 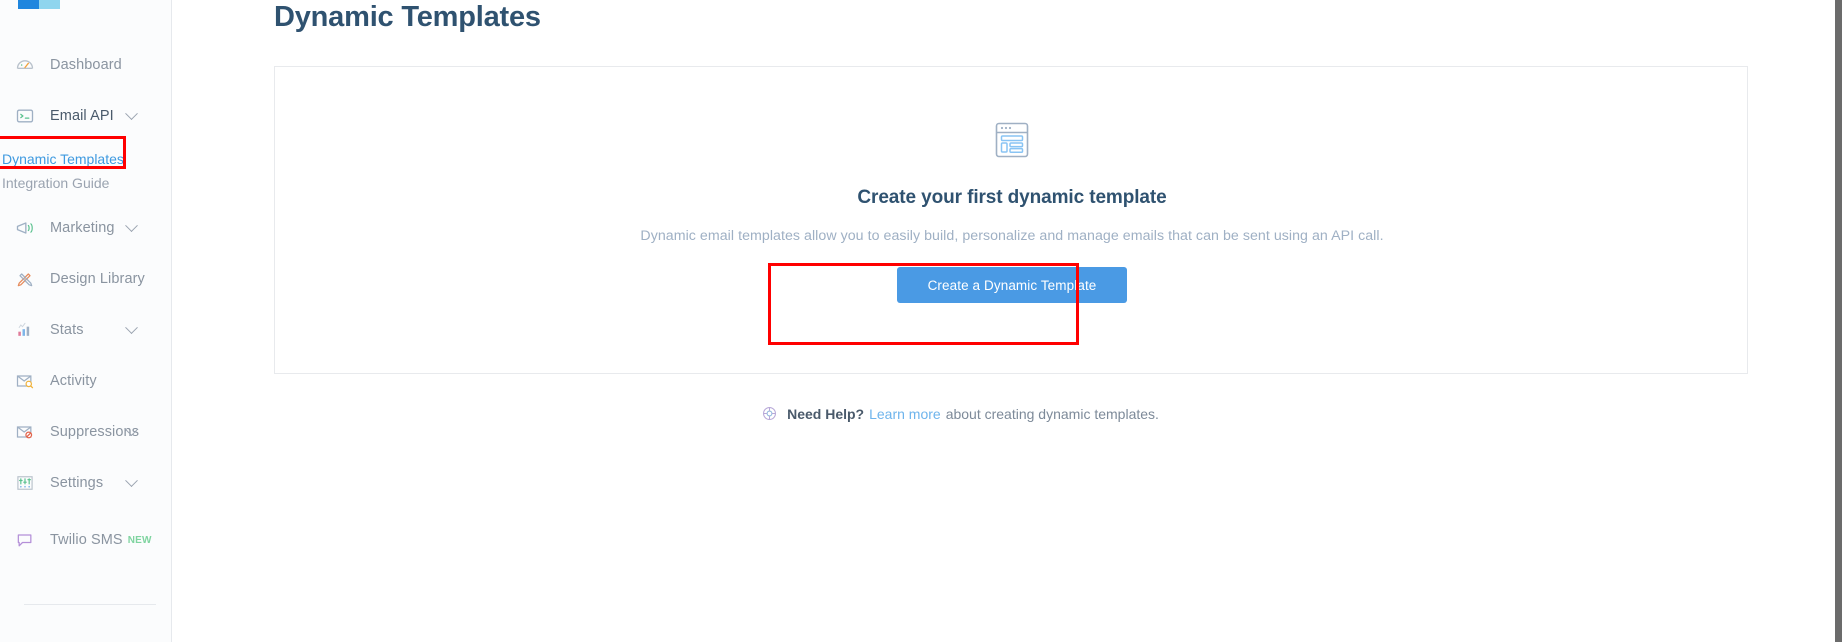 What do you see at coordinates (25, 116) in the screenshot?
I see `terminal-icon` at bounding box center [25, 116].